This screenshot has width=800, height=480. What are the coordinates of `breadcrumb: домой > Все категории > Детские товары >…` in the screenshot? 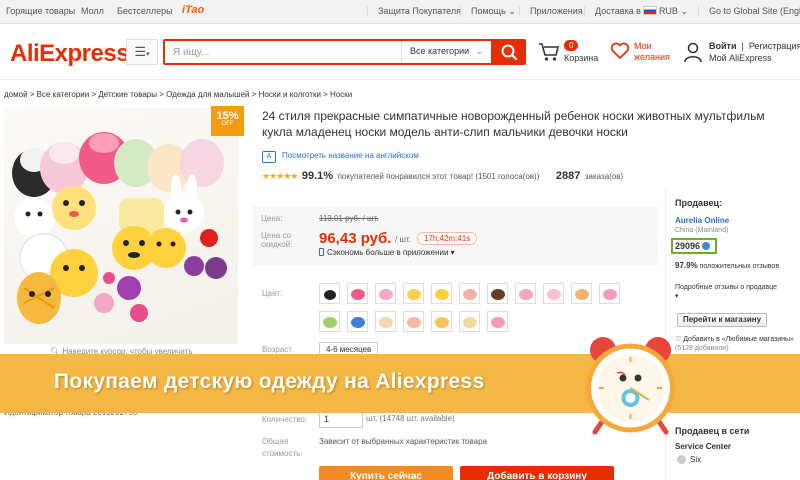 It's located at (178, 94).